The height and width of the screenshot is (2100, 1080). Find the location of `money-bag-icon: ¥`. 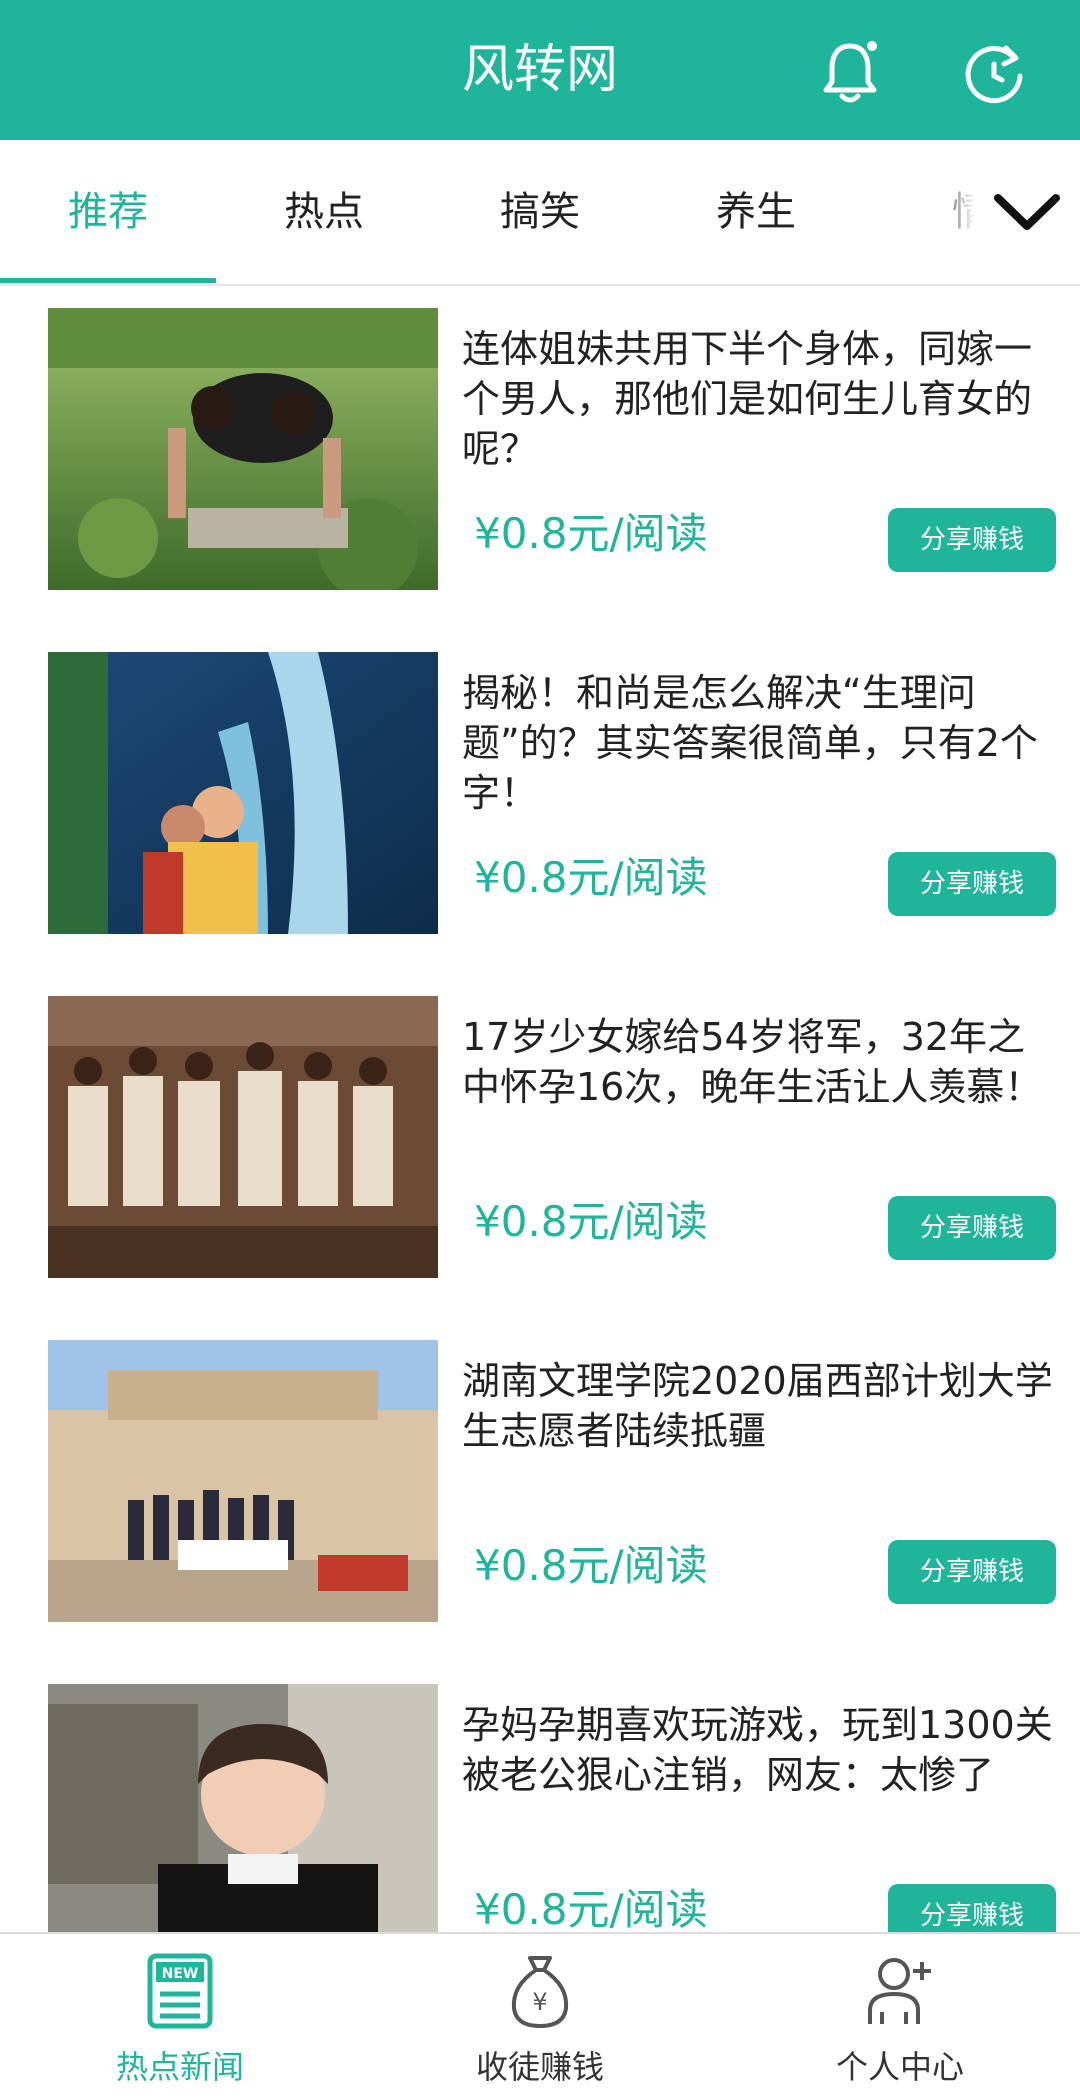

money-bag-icon: ¥ is located at coordinates (540, 1992).